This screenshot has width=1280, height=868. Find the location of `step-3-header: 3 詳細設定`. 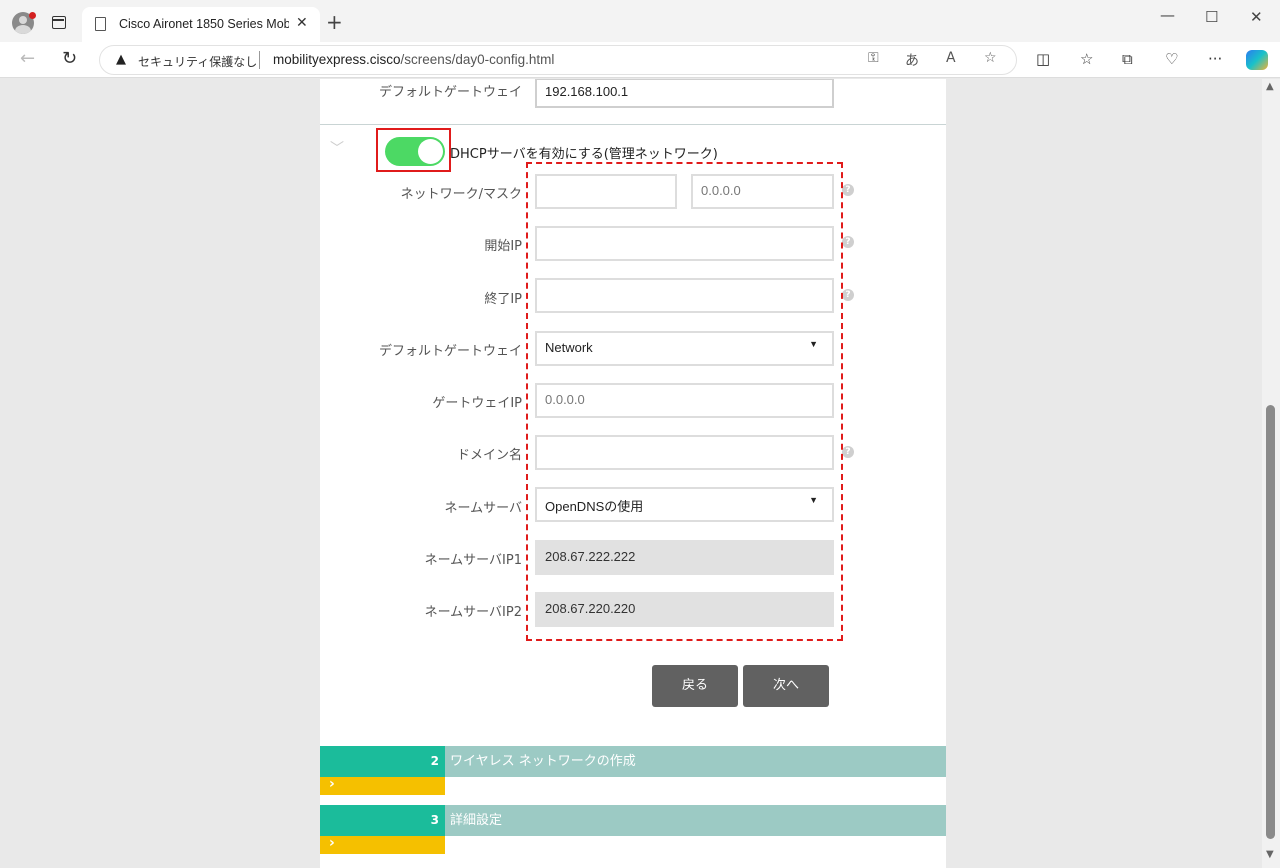

step-3-header: 3 詳細設定 is located at coordinates (633, 820).